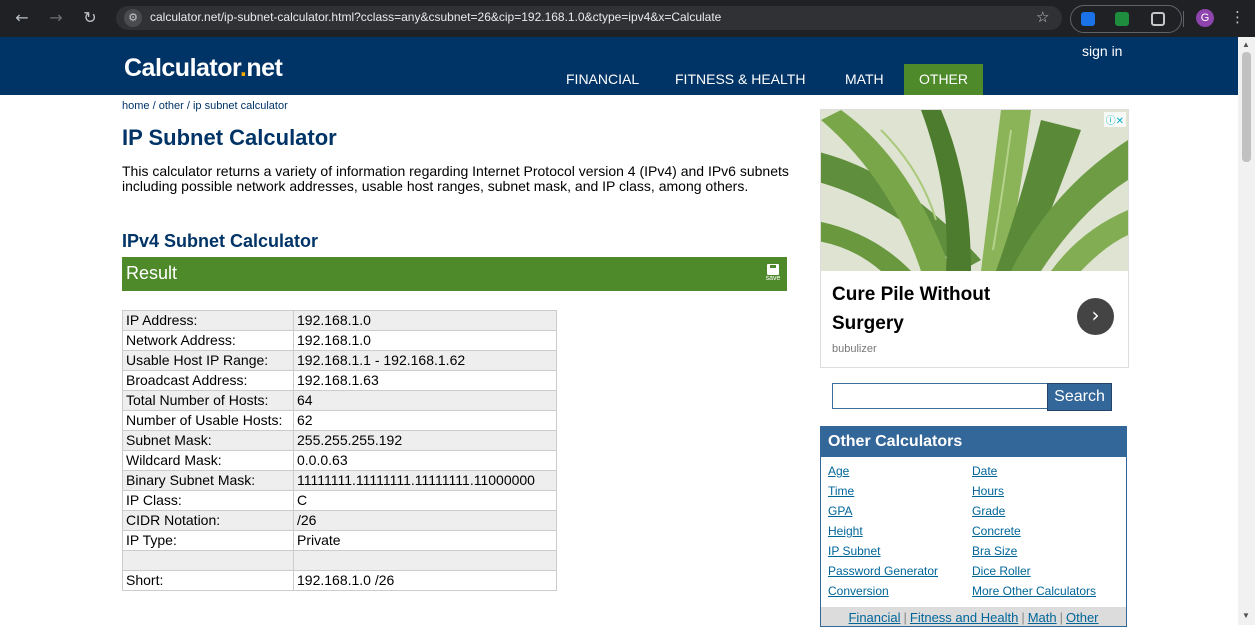  What do you see at coordinates (1042, 17) in the screenshot?
I see `bookmark-star-icon: ☆` at bounding box center [1042, 17].